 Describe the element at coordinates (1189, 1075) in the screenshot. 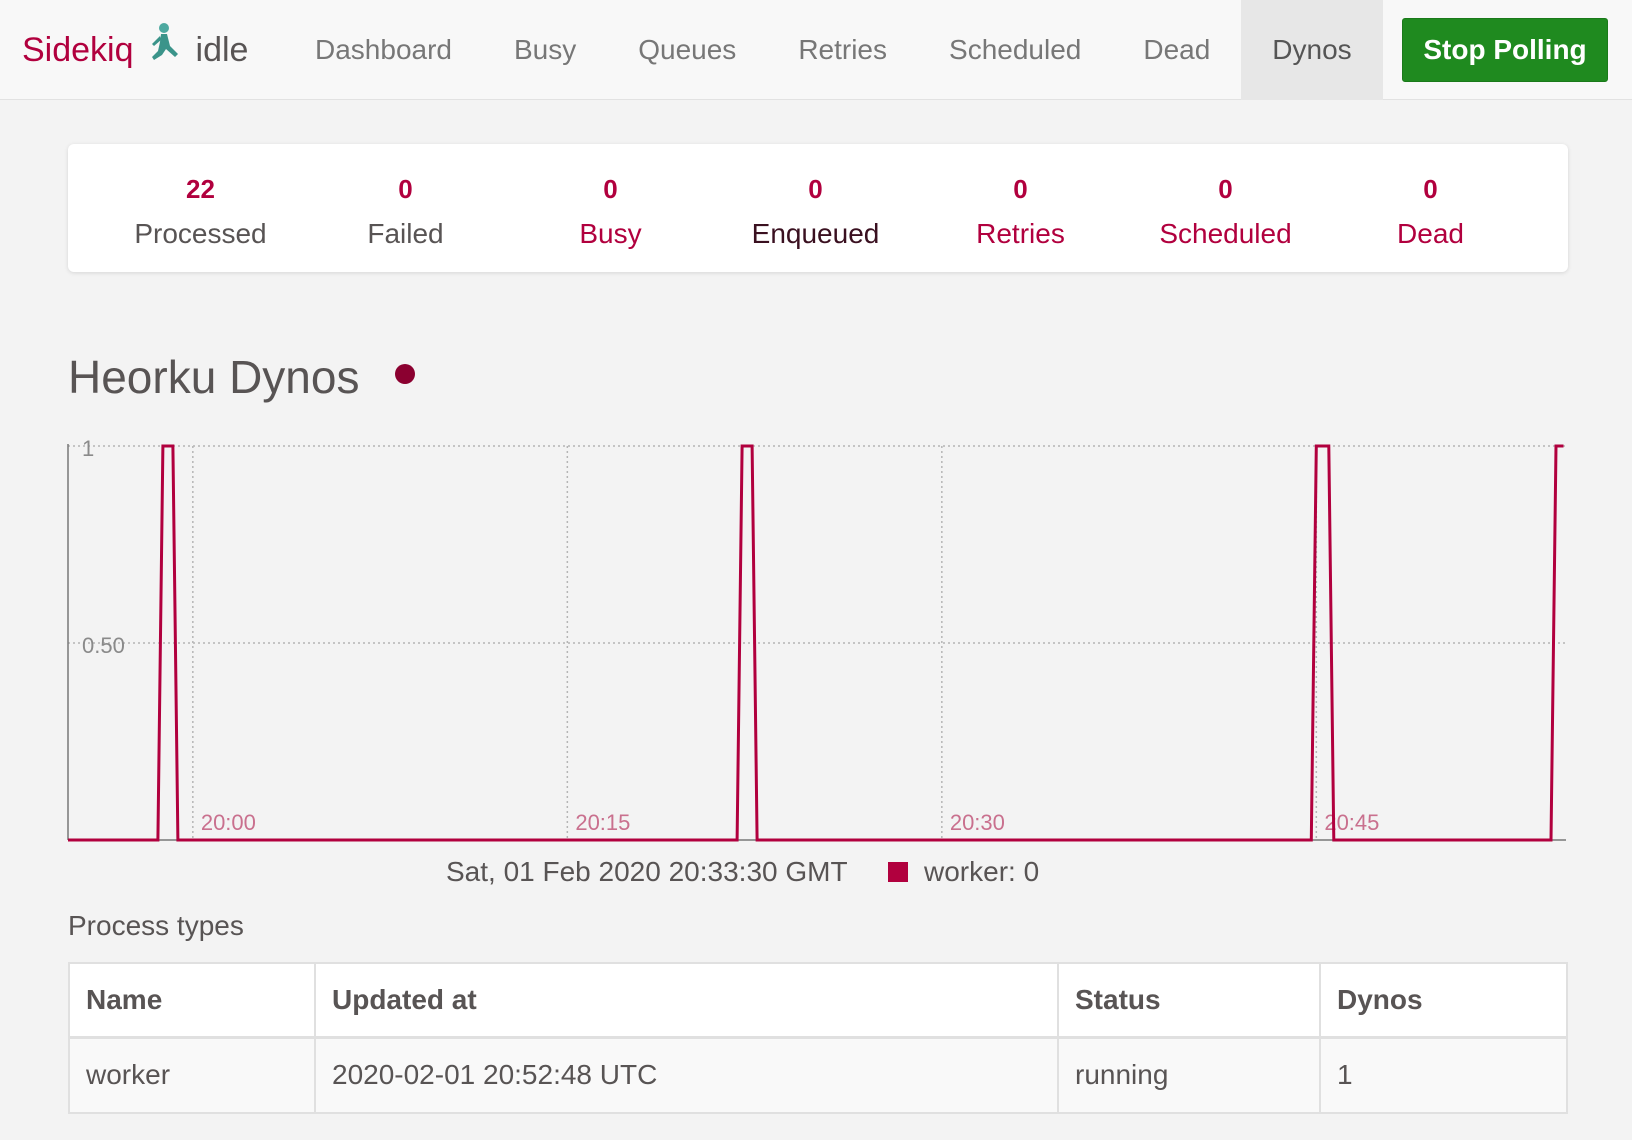

I see `cell-status: running` at that location.